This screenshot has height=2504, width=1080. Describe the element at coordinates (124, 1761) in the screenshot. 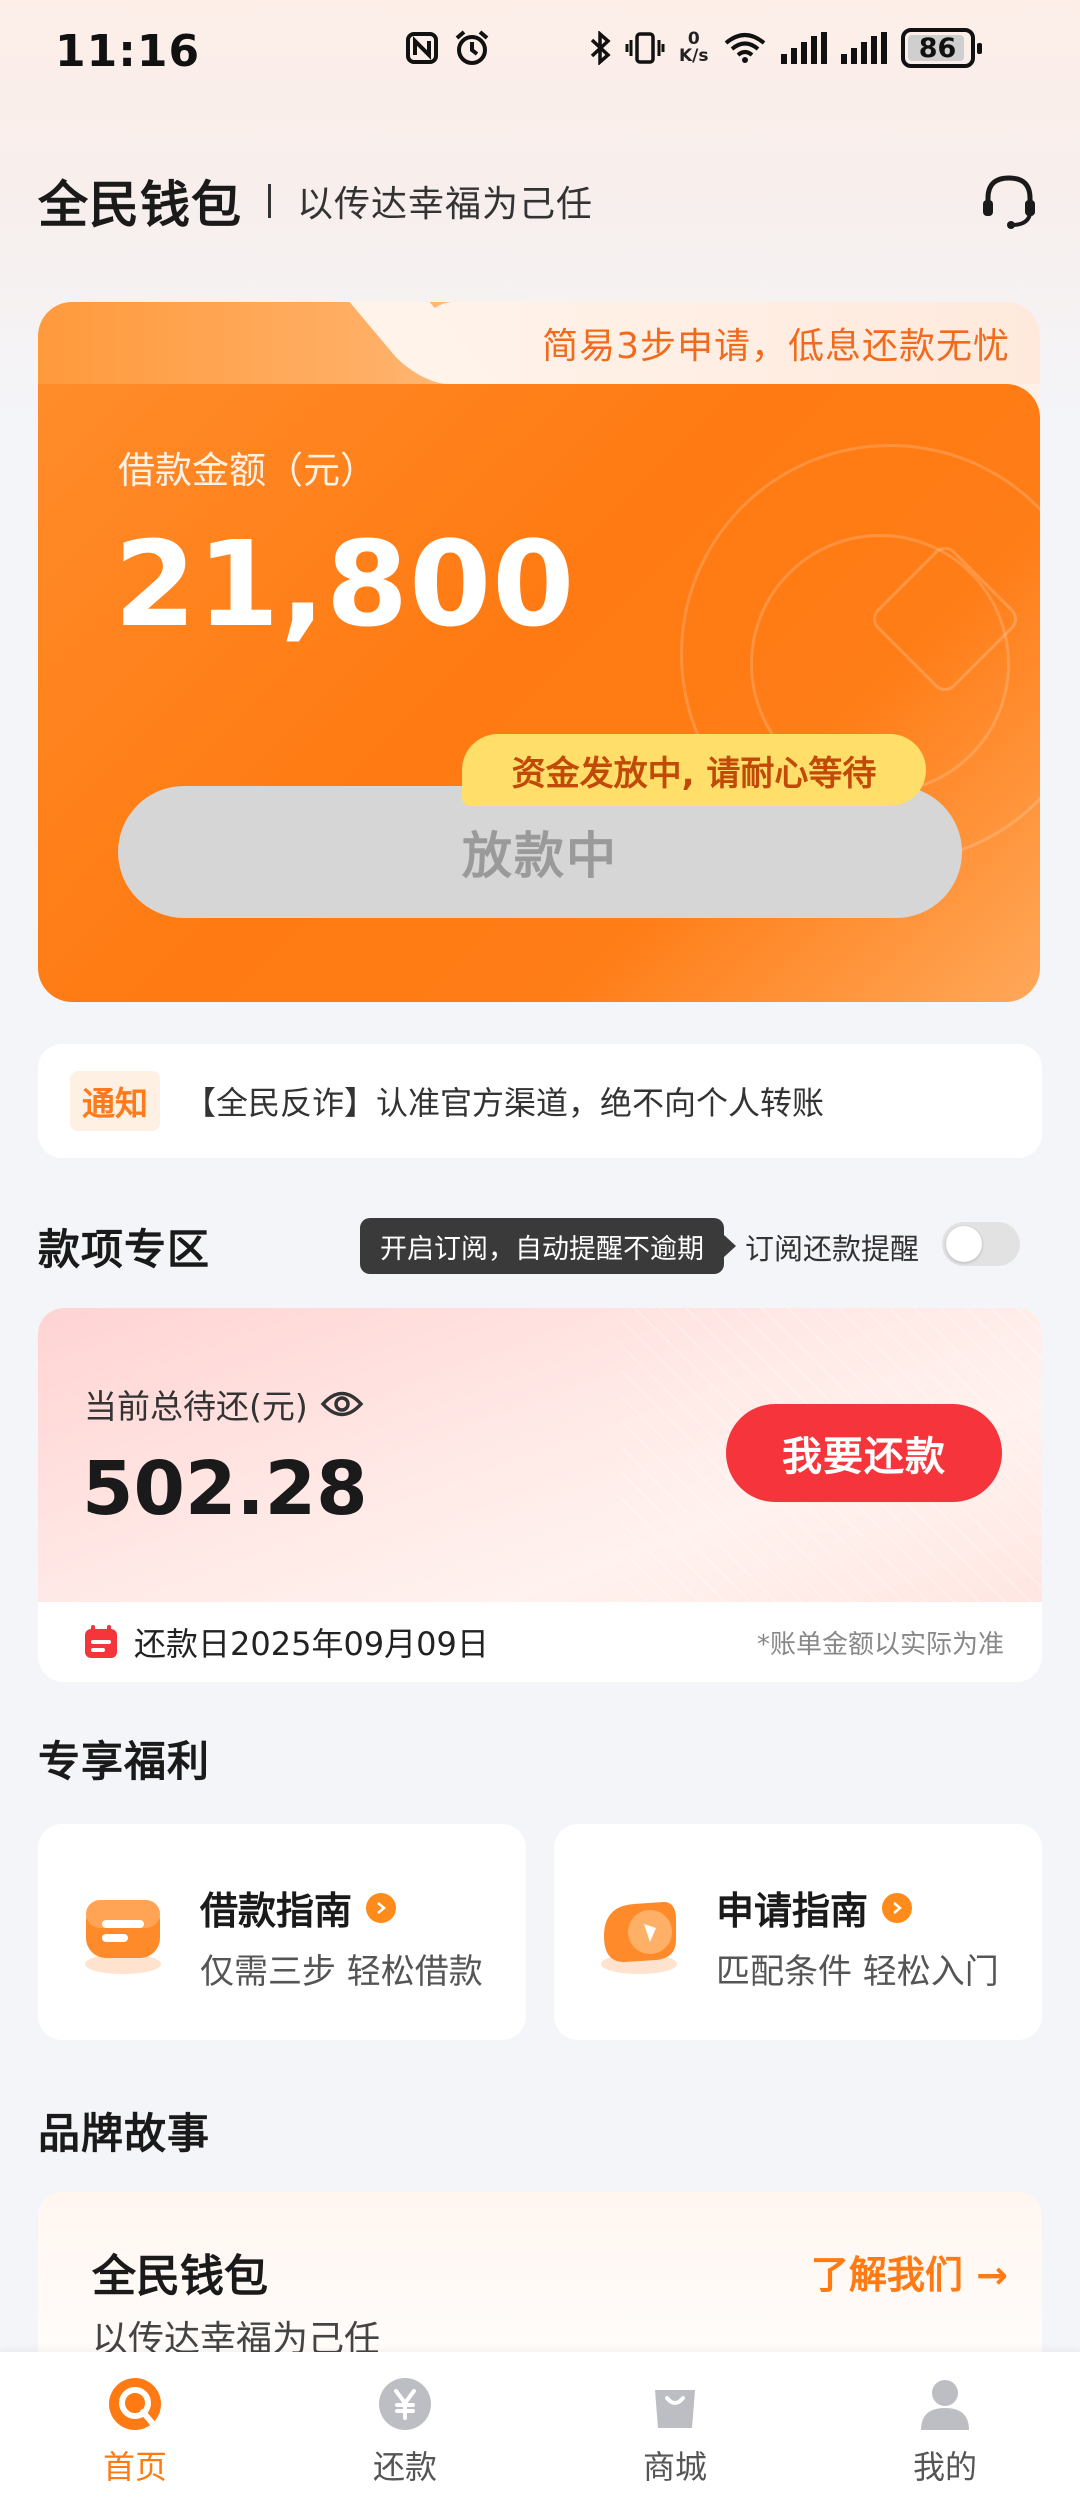

I see `benefits-title: 专享福利` at that location.